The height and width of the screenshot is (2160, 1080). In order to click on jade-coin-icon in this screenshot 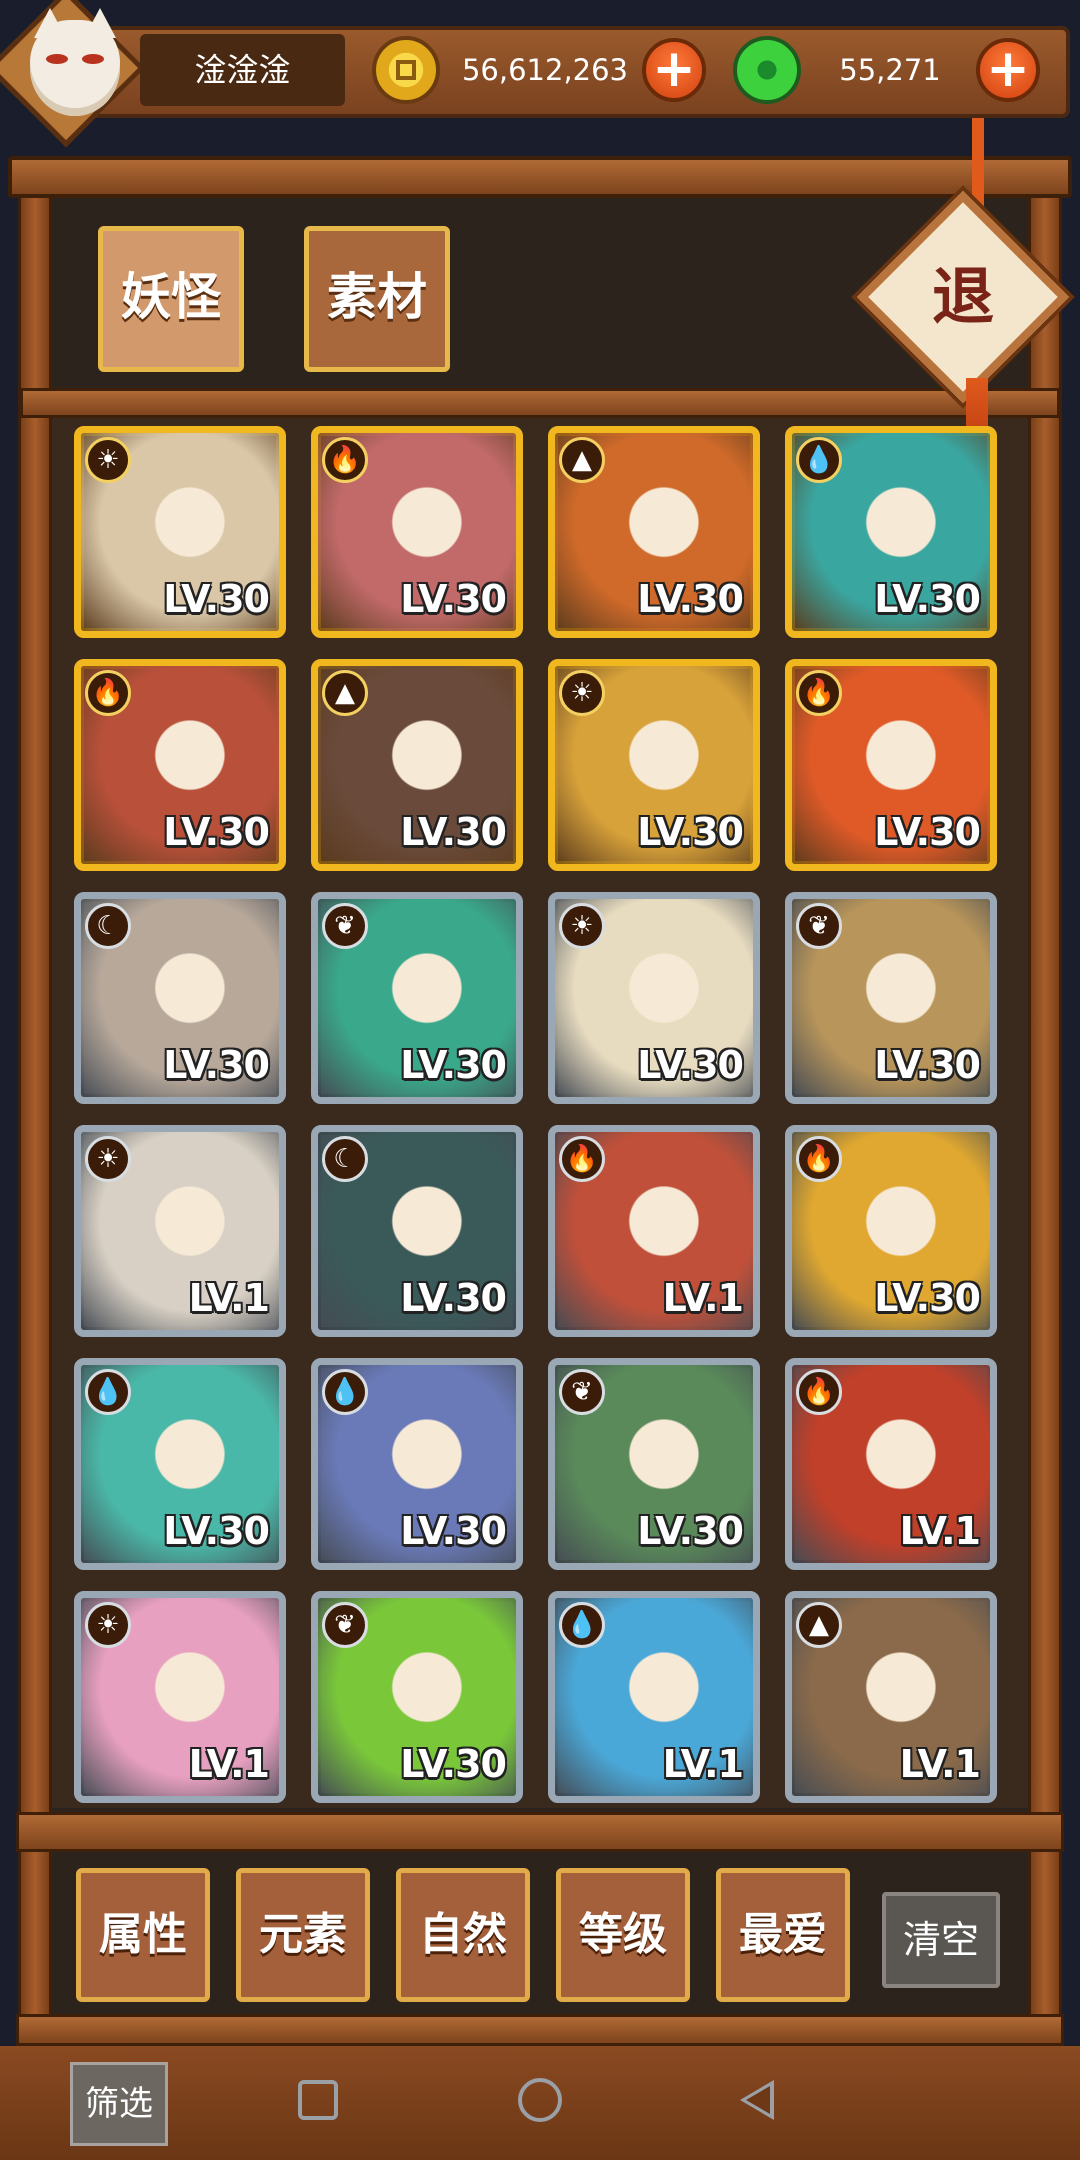, I will do `click(767, 70)`.